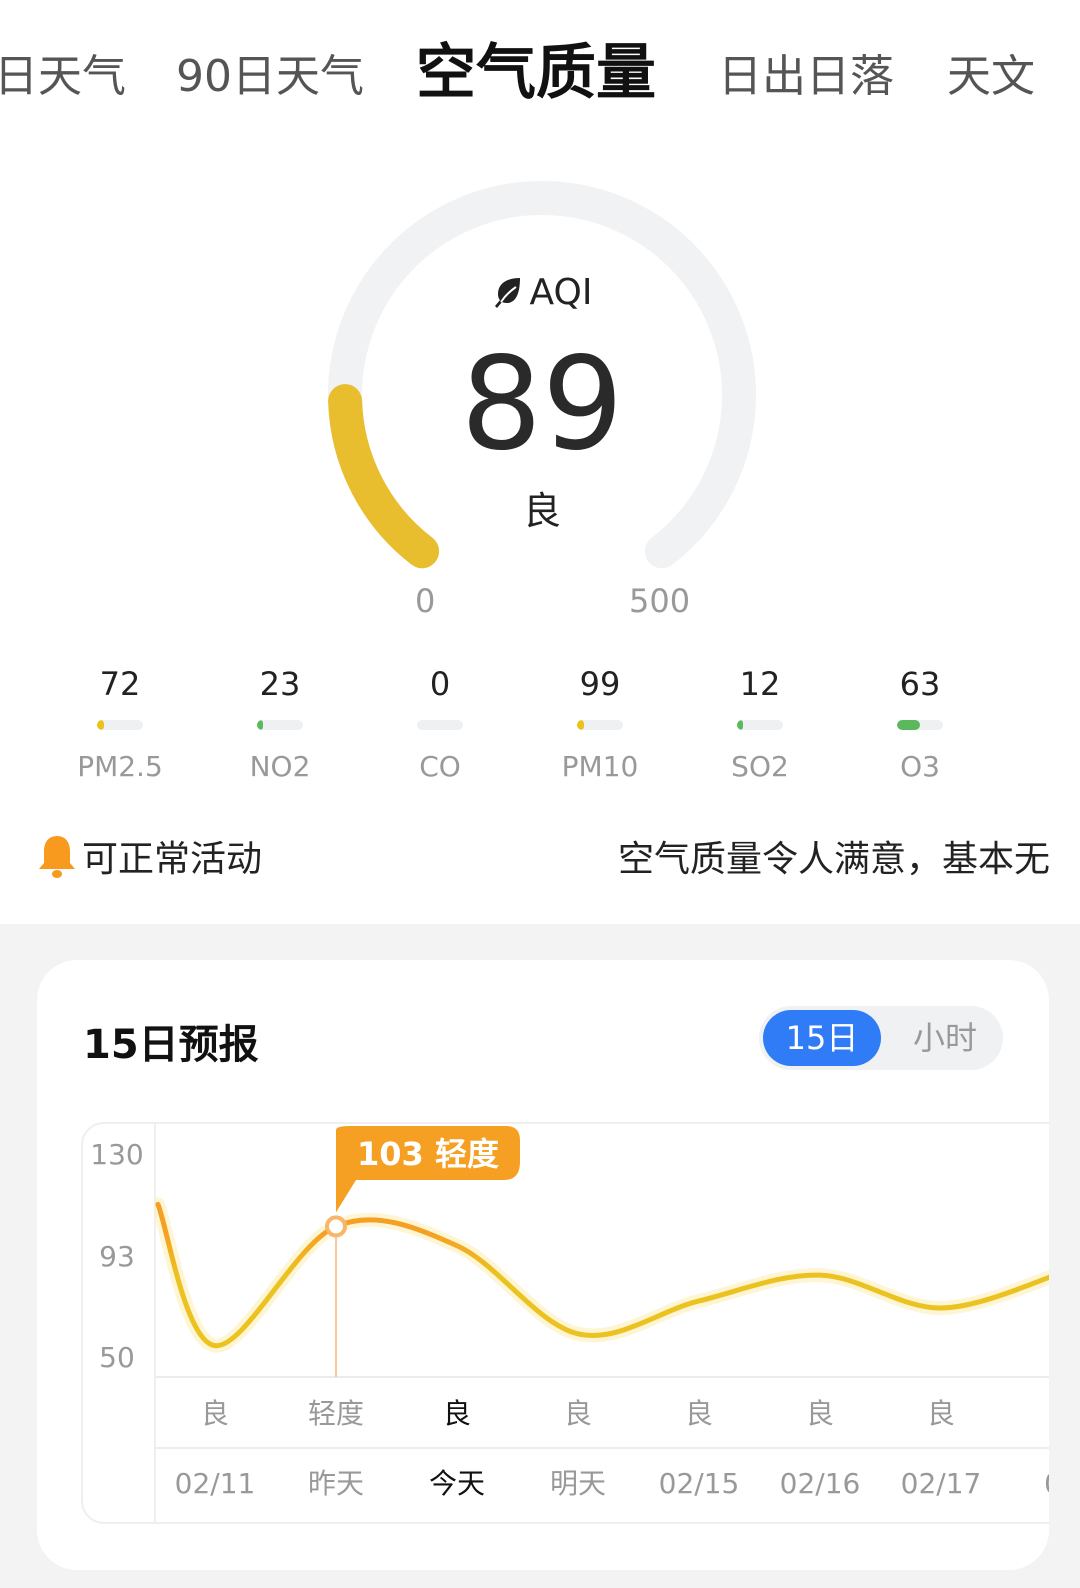 The image size is (1080, 1588). Describe the element at coordinates (833, 859) in the screenshot. I see `advice-description: 空气质量令人满意，基本无` at that location.